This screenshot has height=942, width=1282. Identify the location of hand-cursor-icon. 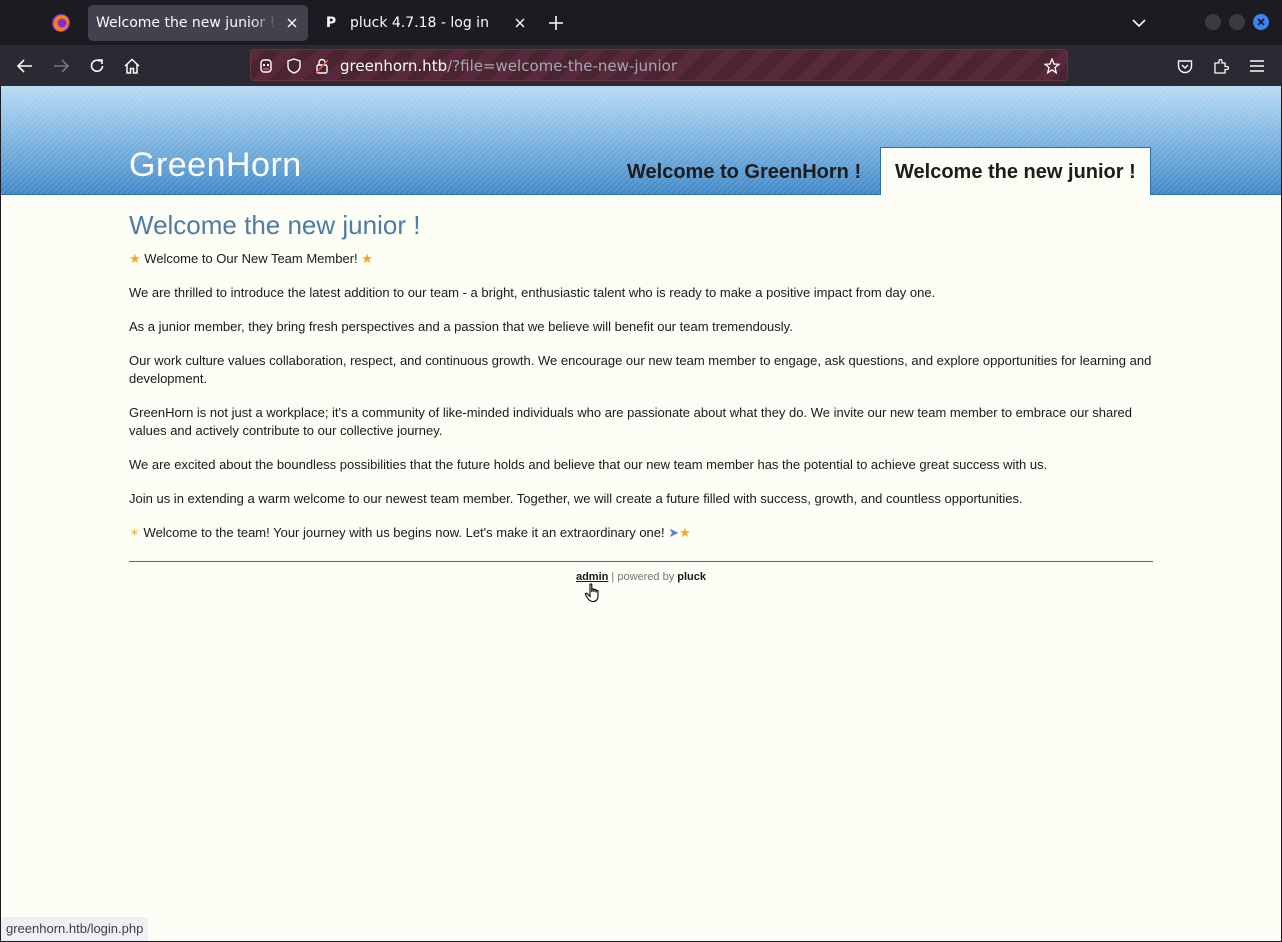
(591, 593).